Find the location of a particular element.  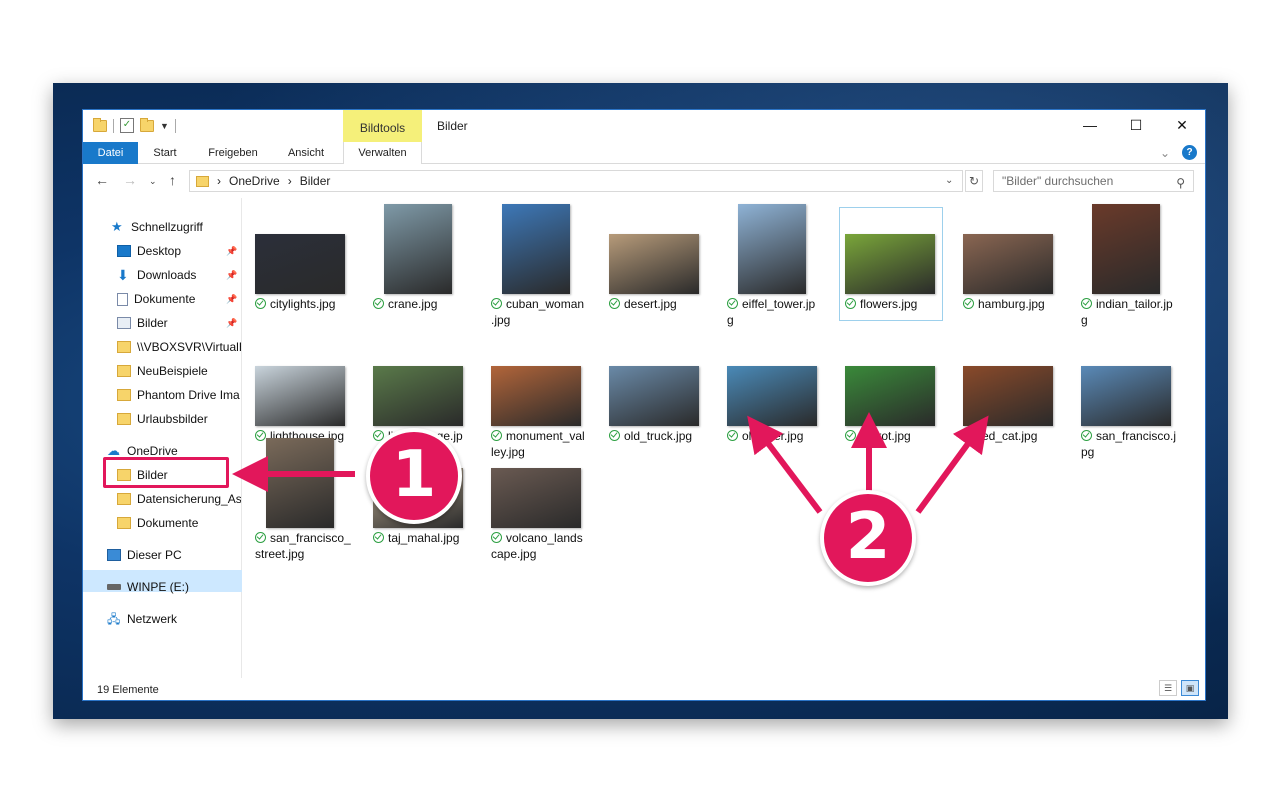

file-item: parrot.jpg is located at coordinates (890, 399).